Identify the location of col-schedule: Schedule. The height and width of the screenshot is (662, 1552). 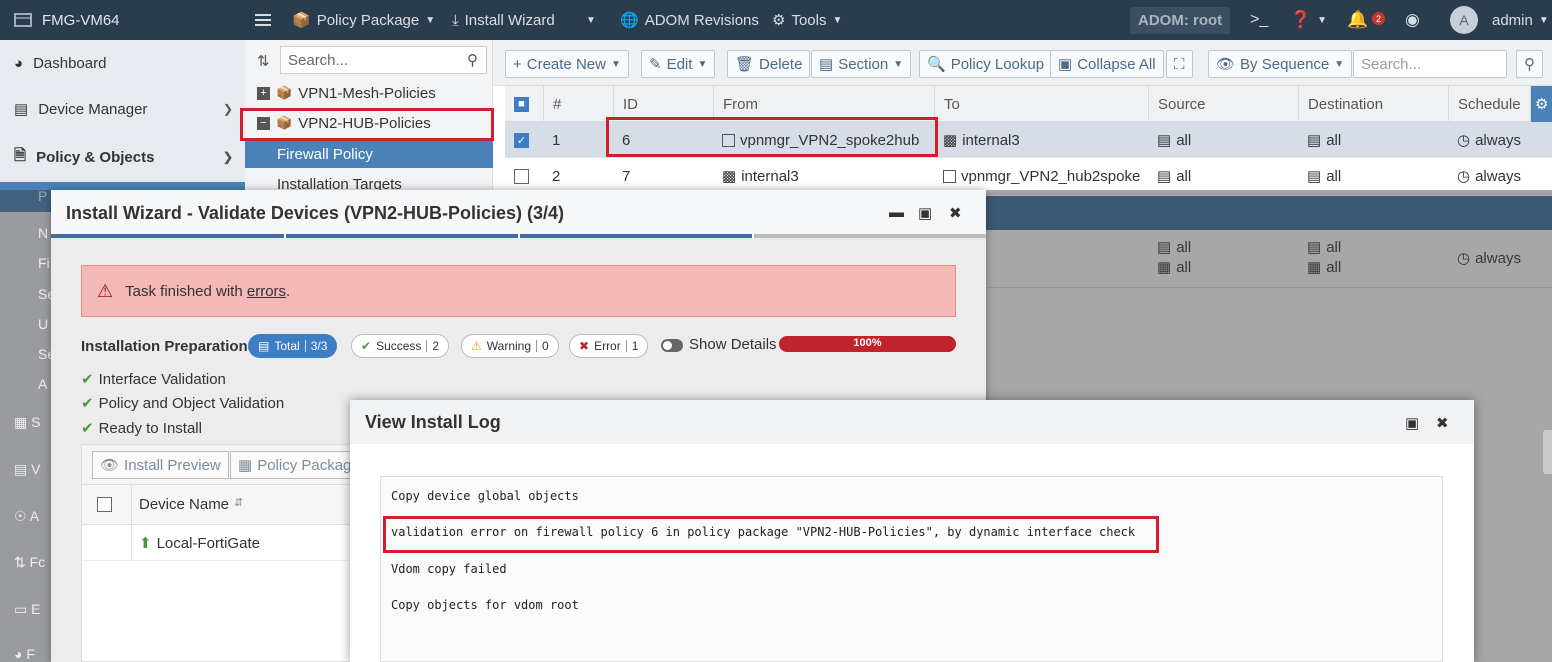
(1489, 104).